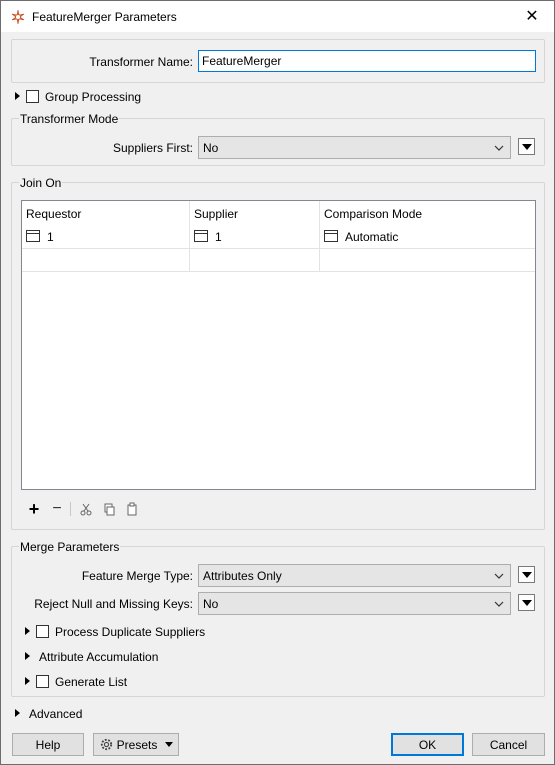 This screenshot has width=555, height=765. Describe the element at coordinates (132, 509) in the screenshot. I see `paste-icon` at that location.